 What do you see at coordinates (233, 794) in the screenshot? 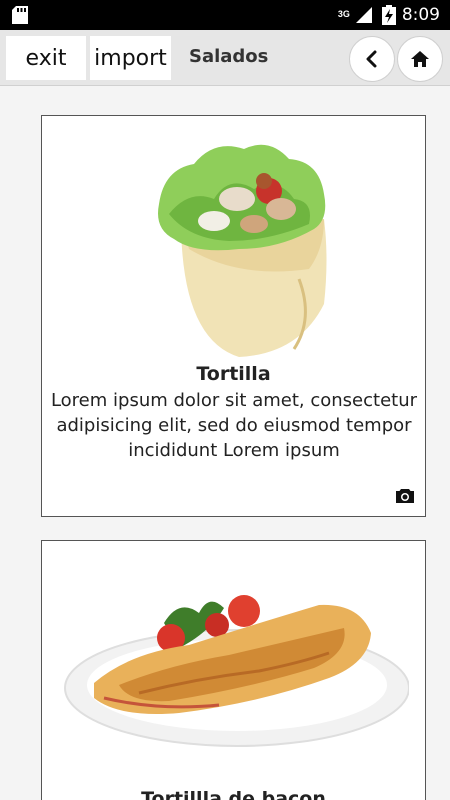
I see `recipe-title: Tortillla de bacon` at bounding box center [233, 794].